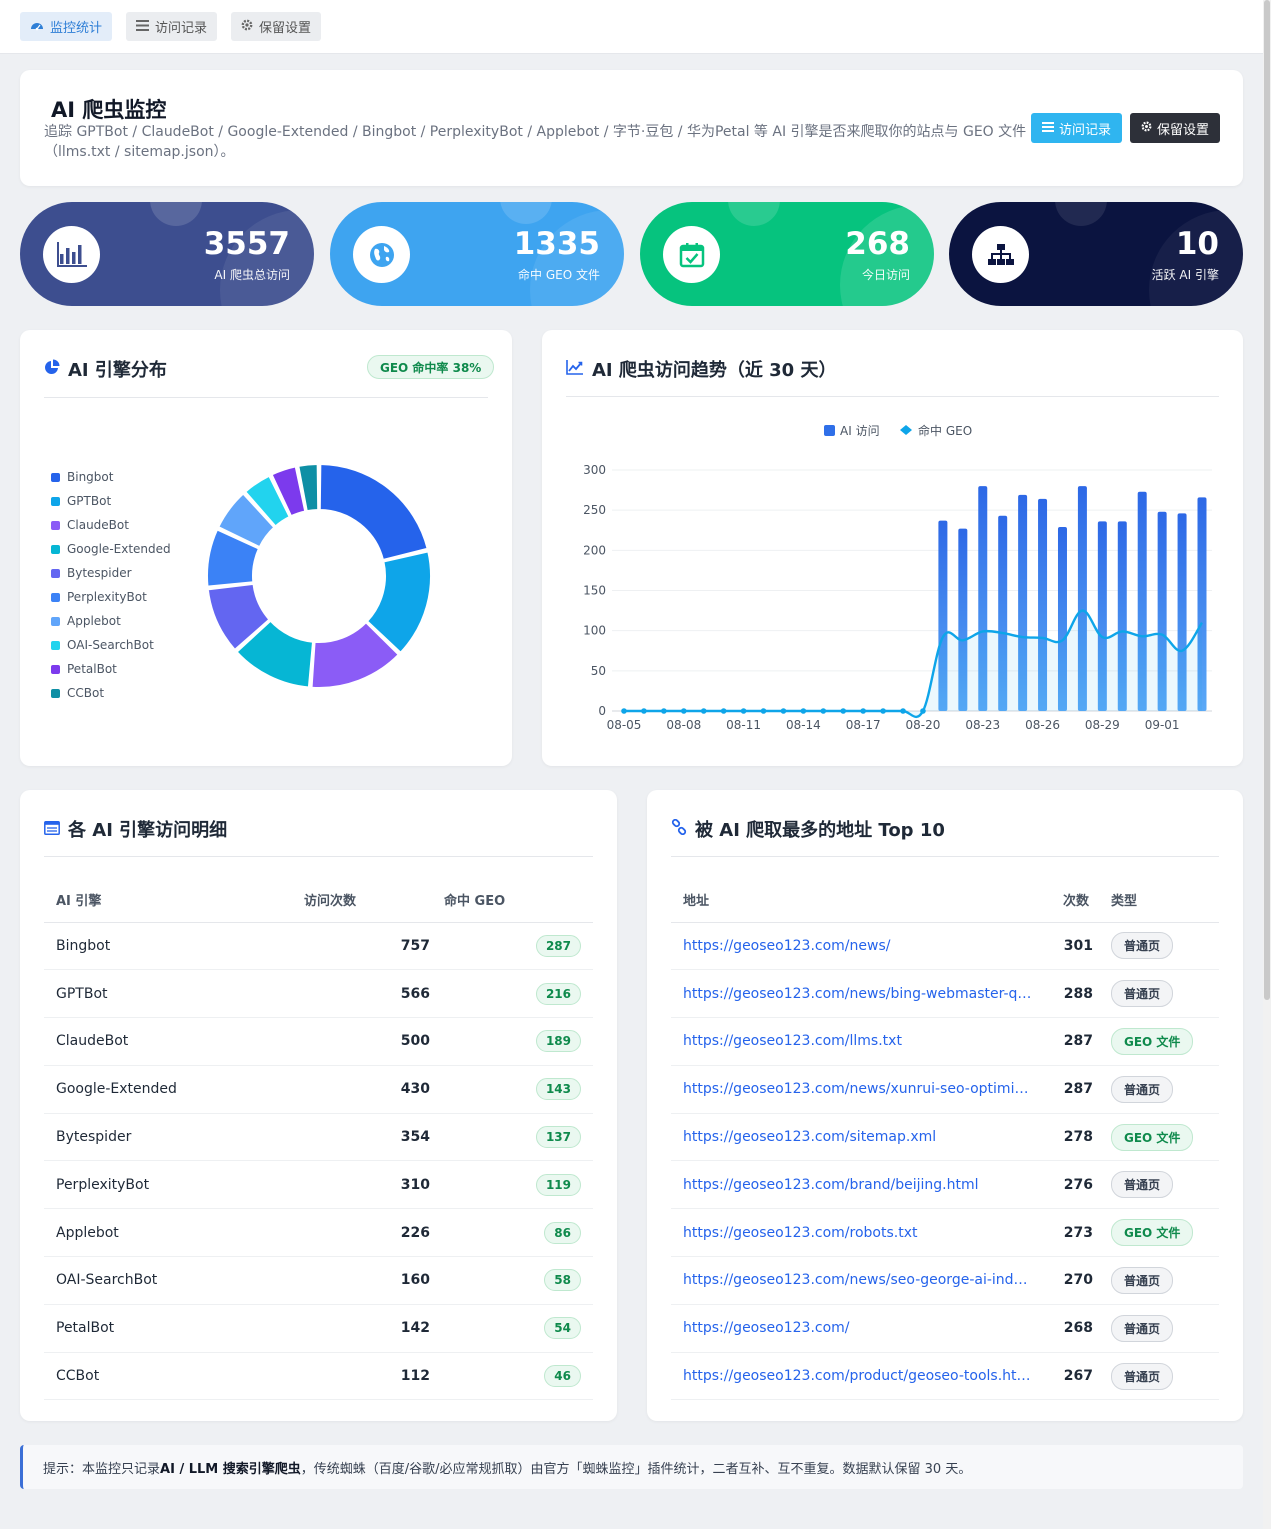 The image size is (1271, 1529). I want to click on stat-value: 268, so click(877, 244).